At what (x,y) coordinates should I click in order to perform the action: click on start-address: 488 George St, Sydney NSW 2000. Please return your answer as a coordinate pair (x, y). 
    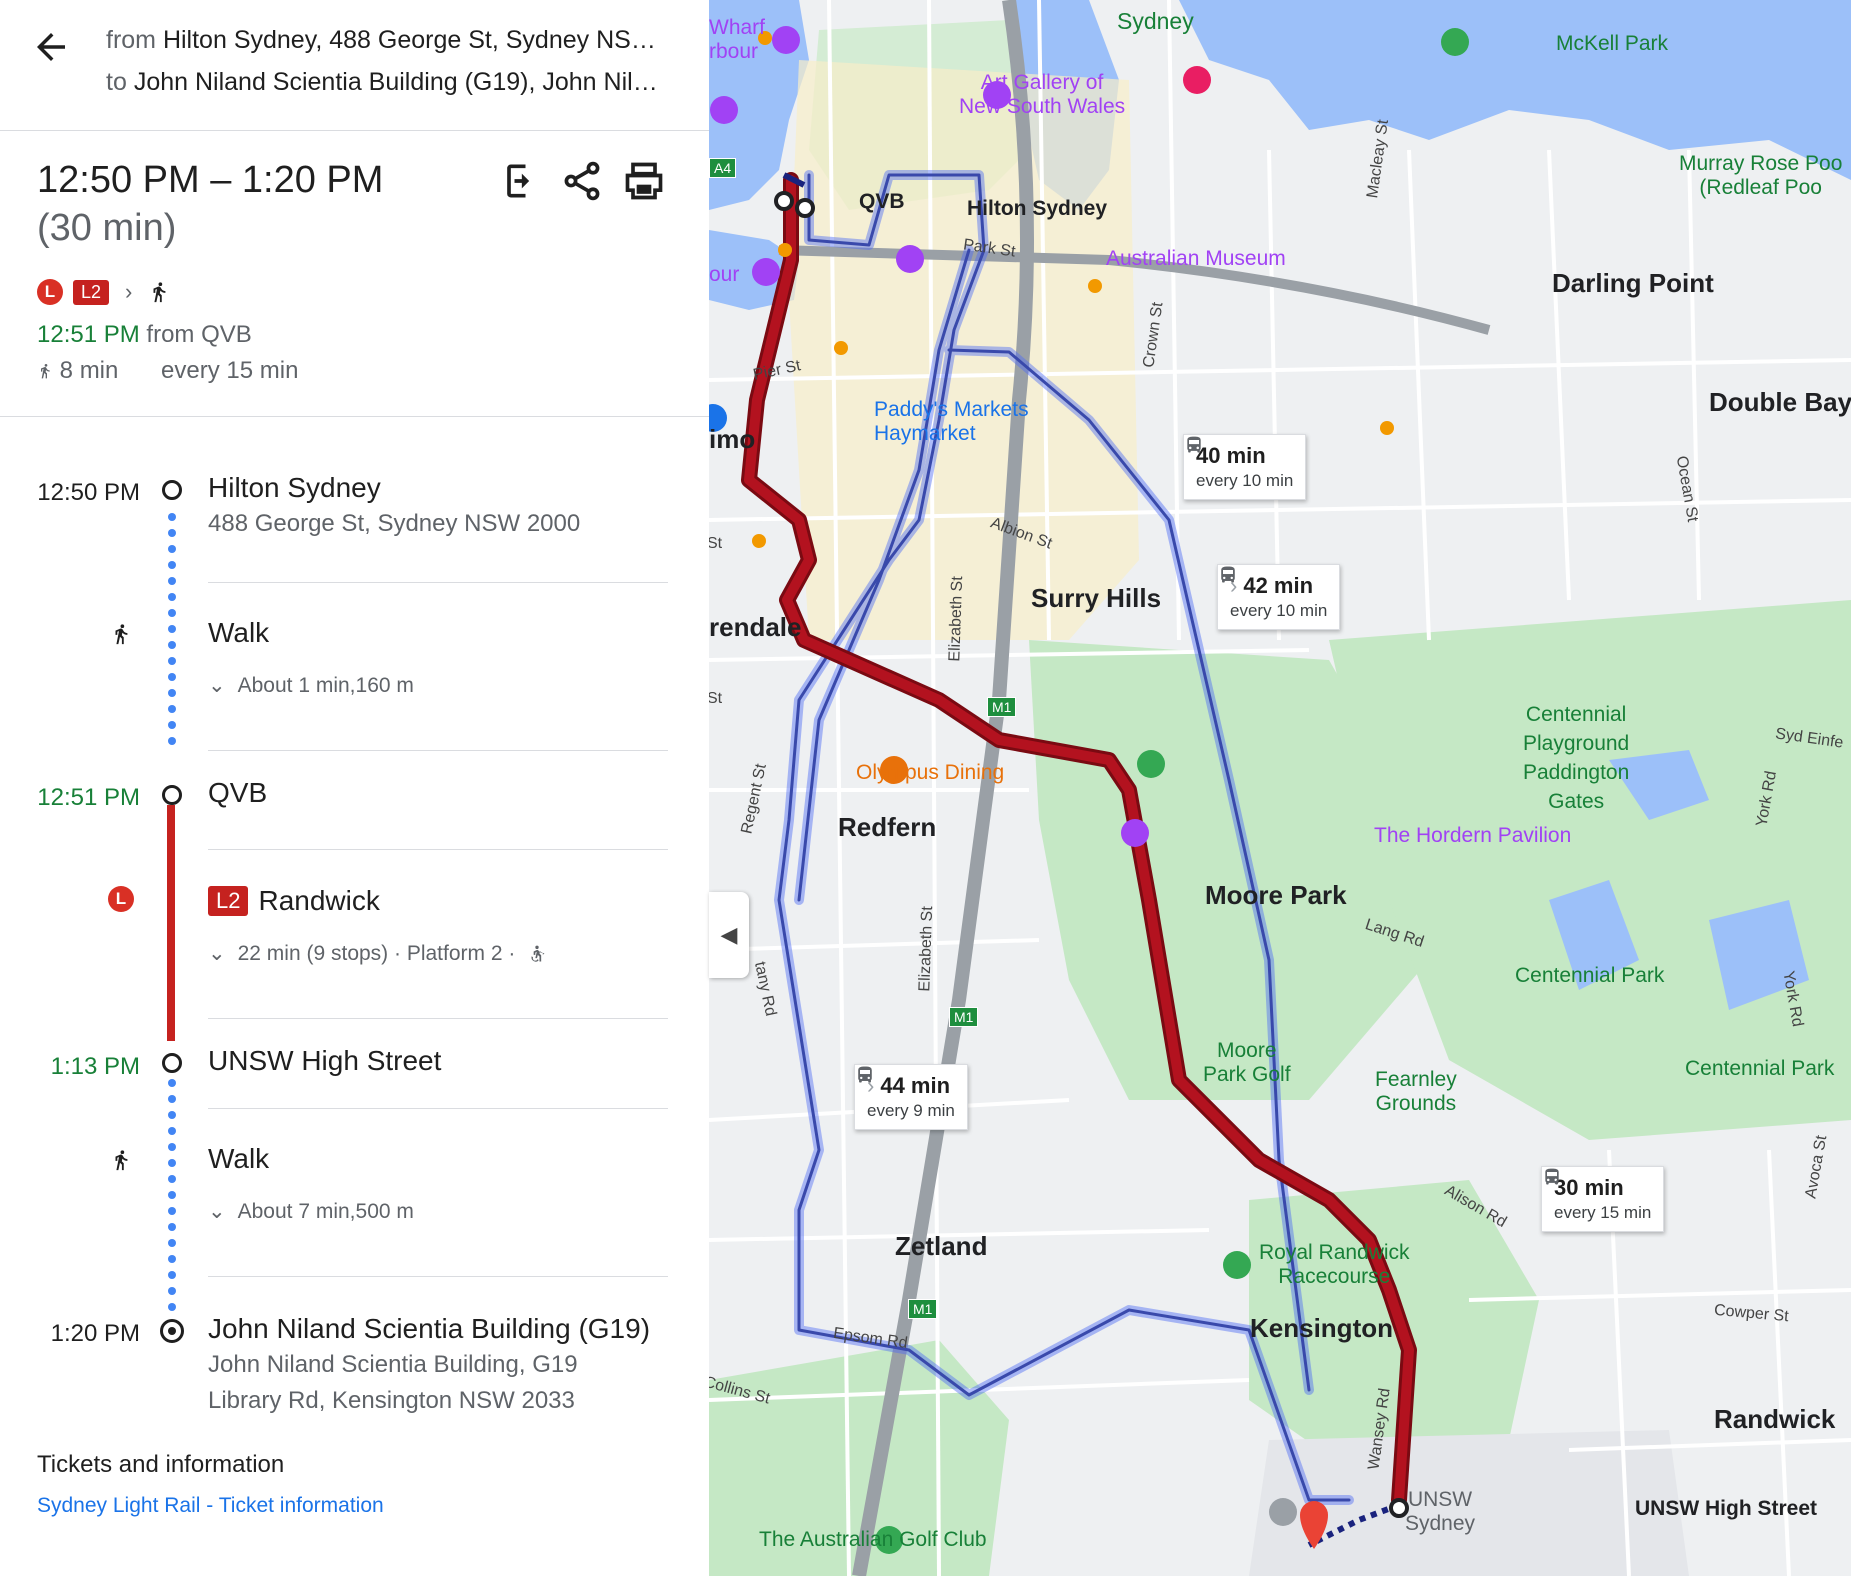
    Looking at the image, I should click on (394, 523).